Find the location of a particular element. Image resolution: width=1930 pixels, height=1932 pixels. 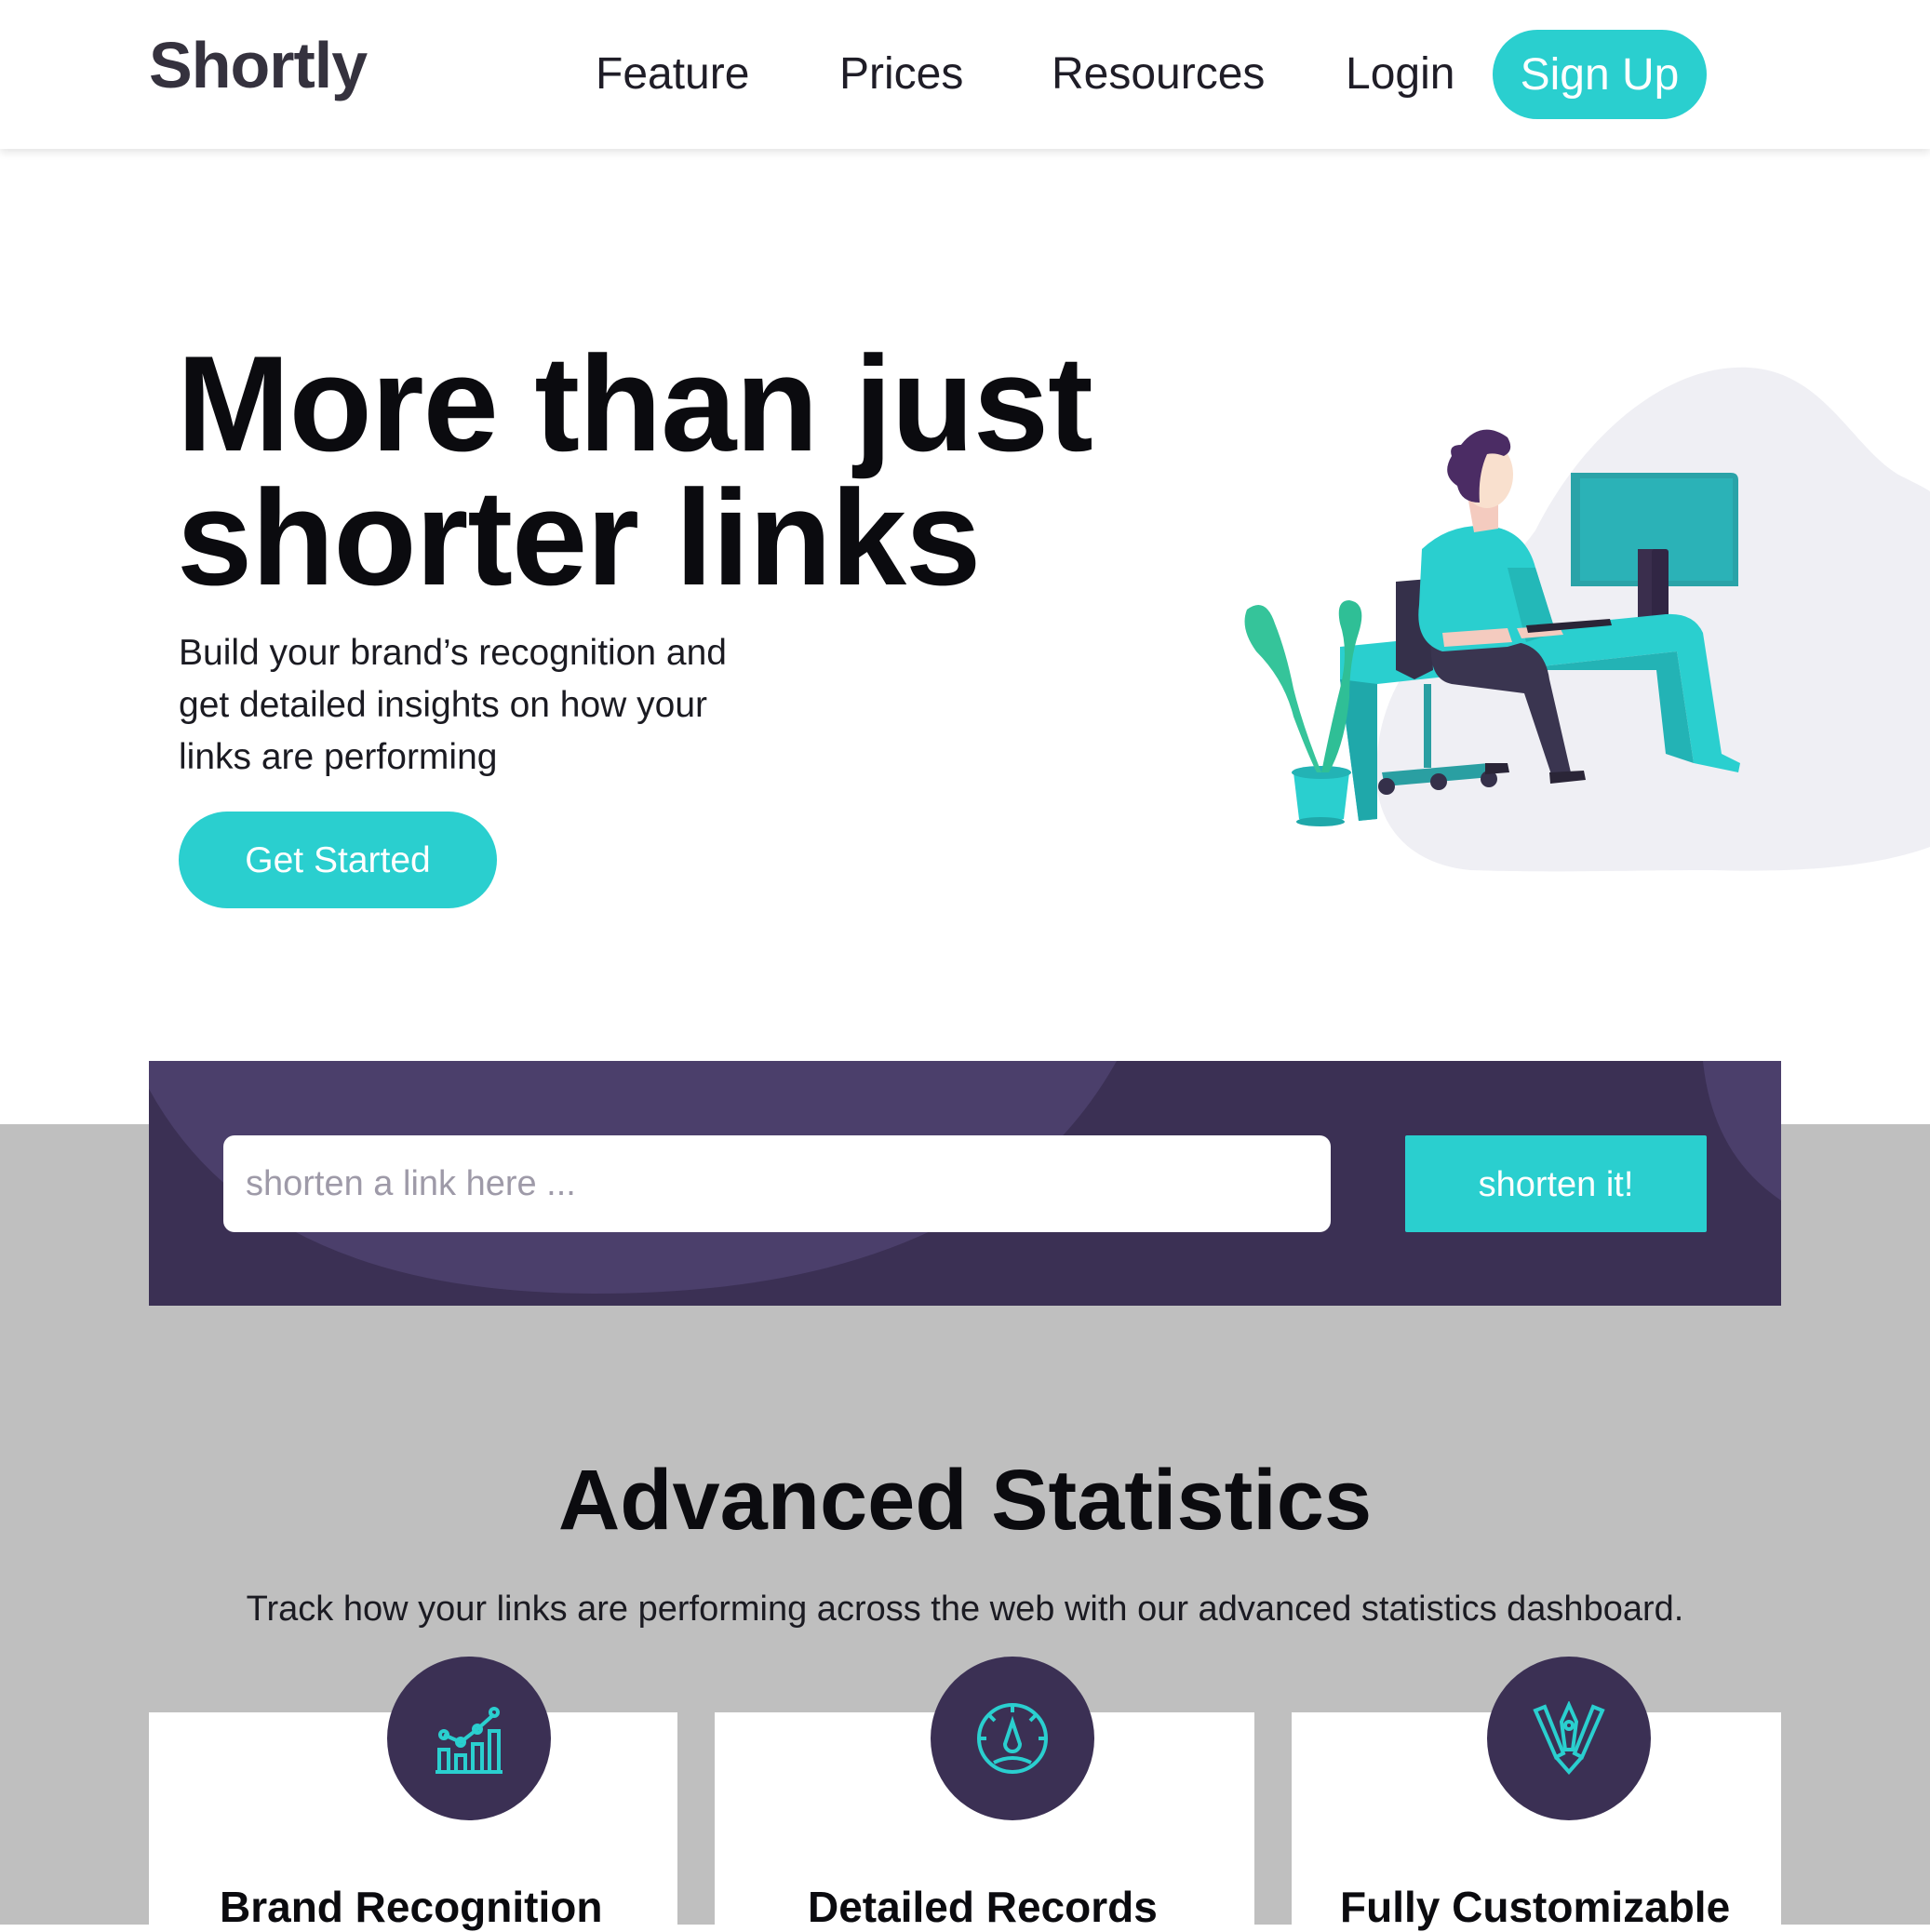

nav-link-resources: Resources is located at coordinates (1158, 74).